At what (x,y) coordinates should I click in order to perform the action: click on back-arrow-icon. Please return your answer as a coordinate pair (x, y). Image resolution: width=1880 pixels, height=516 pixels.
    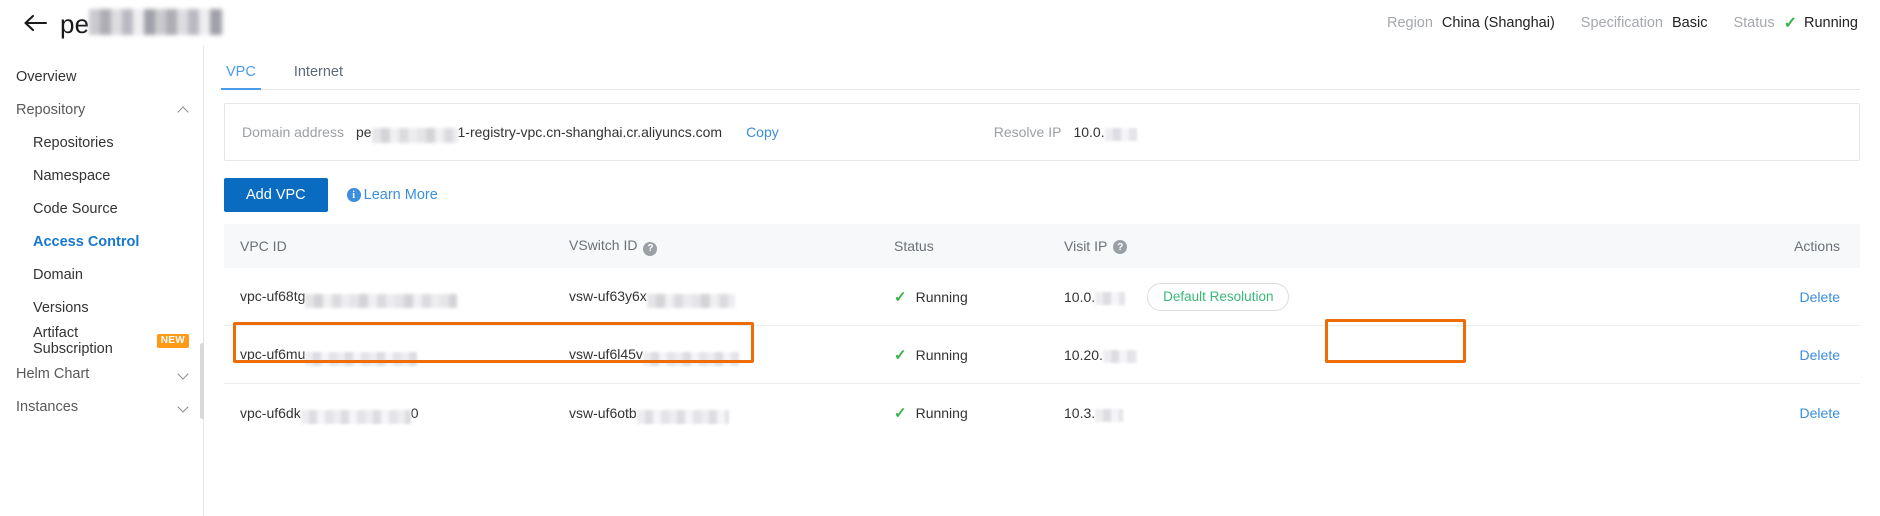
    Looking at the image, I should click on (35, 23).